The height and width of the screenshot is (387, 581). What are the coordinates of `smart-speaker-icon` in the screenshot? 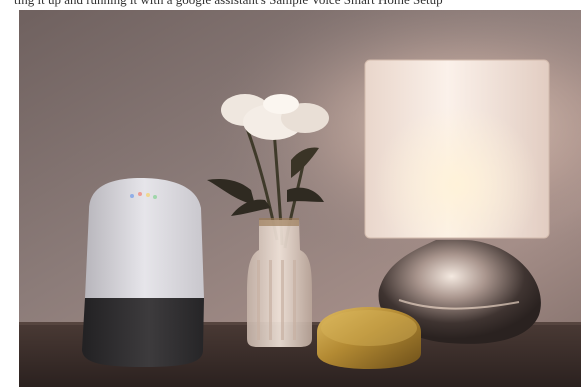 It's located at (143, 272).